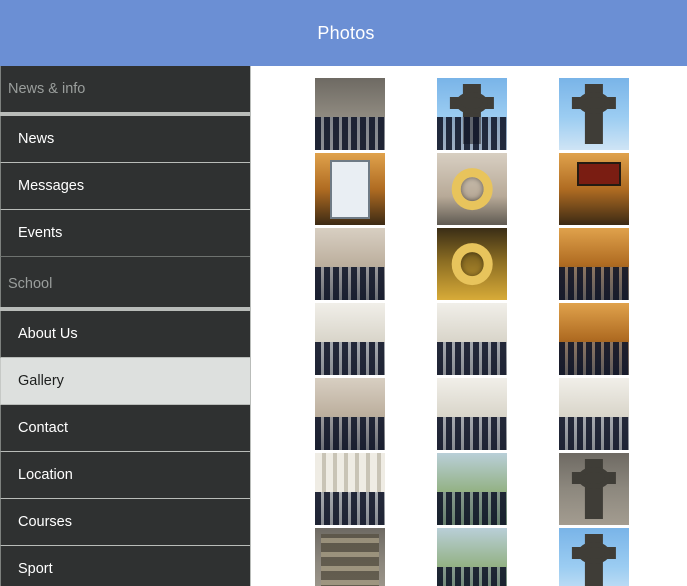 The image size is (687, 586). I want to click on photo-bronze-relief-panel, so click(350, 557).